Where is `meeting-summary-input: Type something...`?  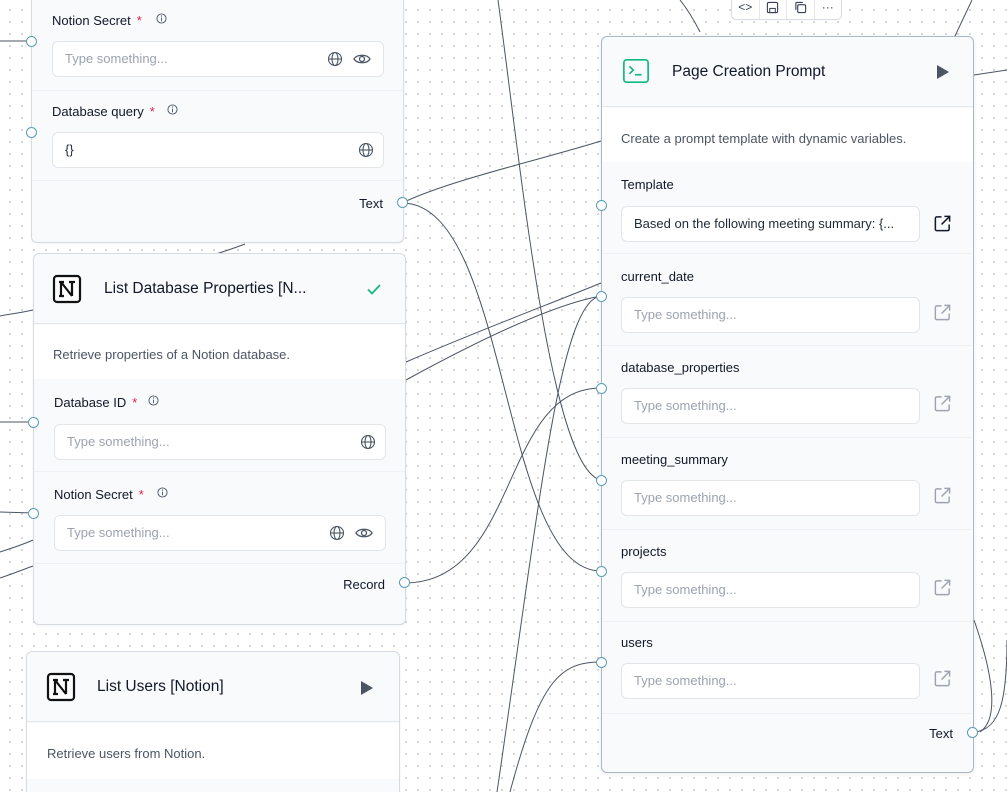 meeting-summary-input: Type something... is located at coordinates (770, 498).